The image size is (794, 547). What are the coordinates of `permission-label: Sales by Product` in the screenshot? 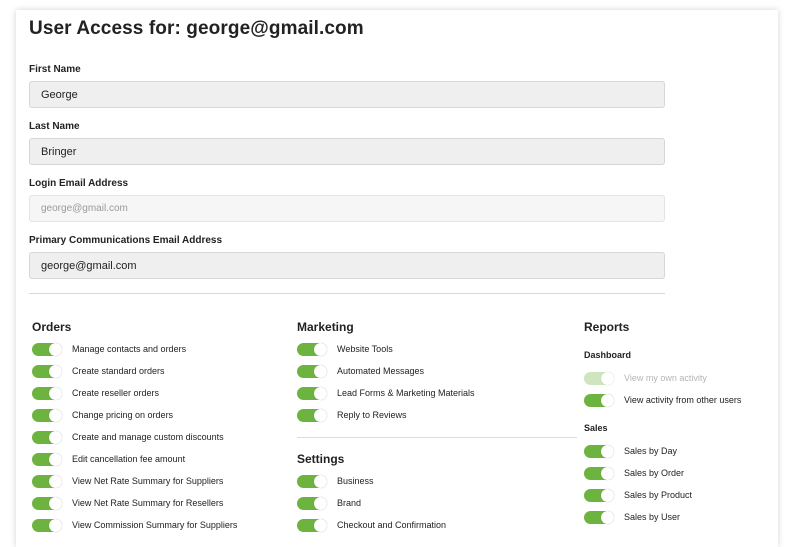 It's located at (658, 495).